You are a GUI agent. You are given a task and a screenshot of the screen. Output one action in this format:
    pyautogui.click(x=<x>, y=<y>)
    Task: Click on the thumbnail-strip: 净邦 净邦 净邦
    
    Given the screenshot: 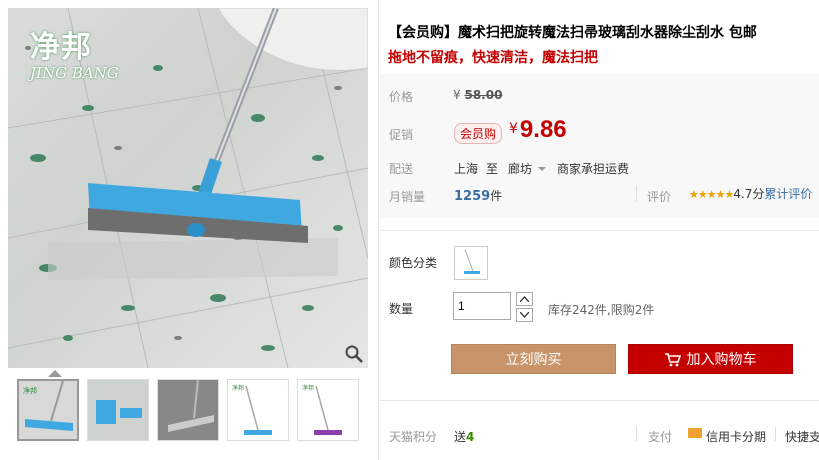 What is the action you would take?
    pyautogui.click(x=188, y=408)
    